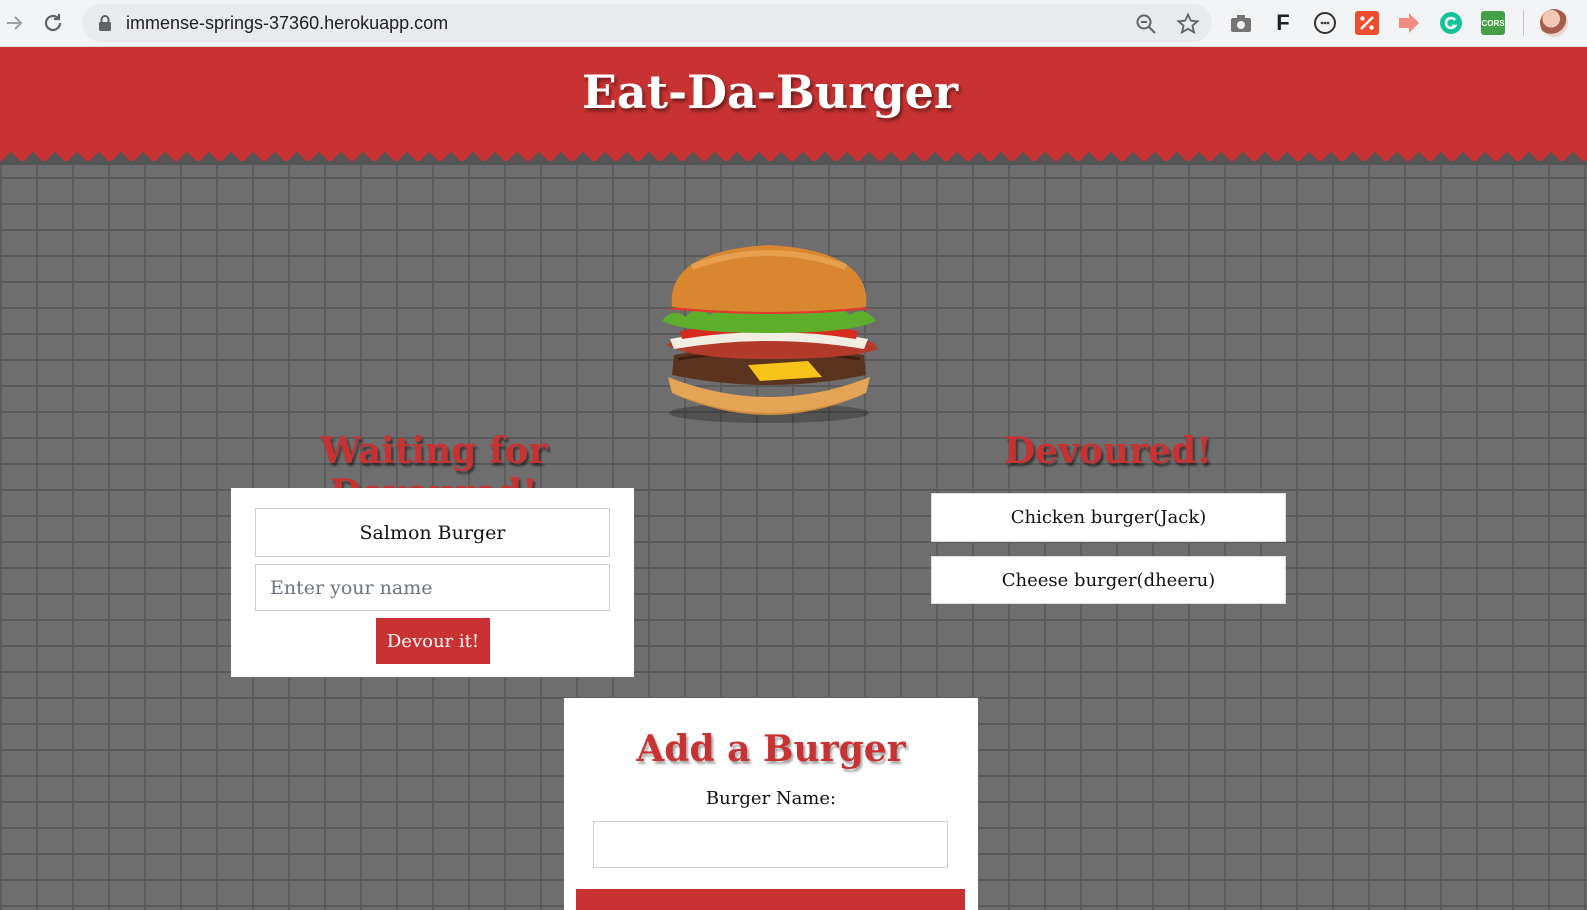  What do you see at coordinates (432, 532) in the screenshot?
I see `waiting-burger-name: Salmon Burger` at bounding box center [432, 532].